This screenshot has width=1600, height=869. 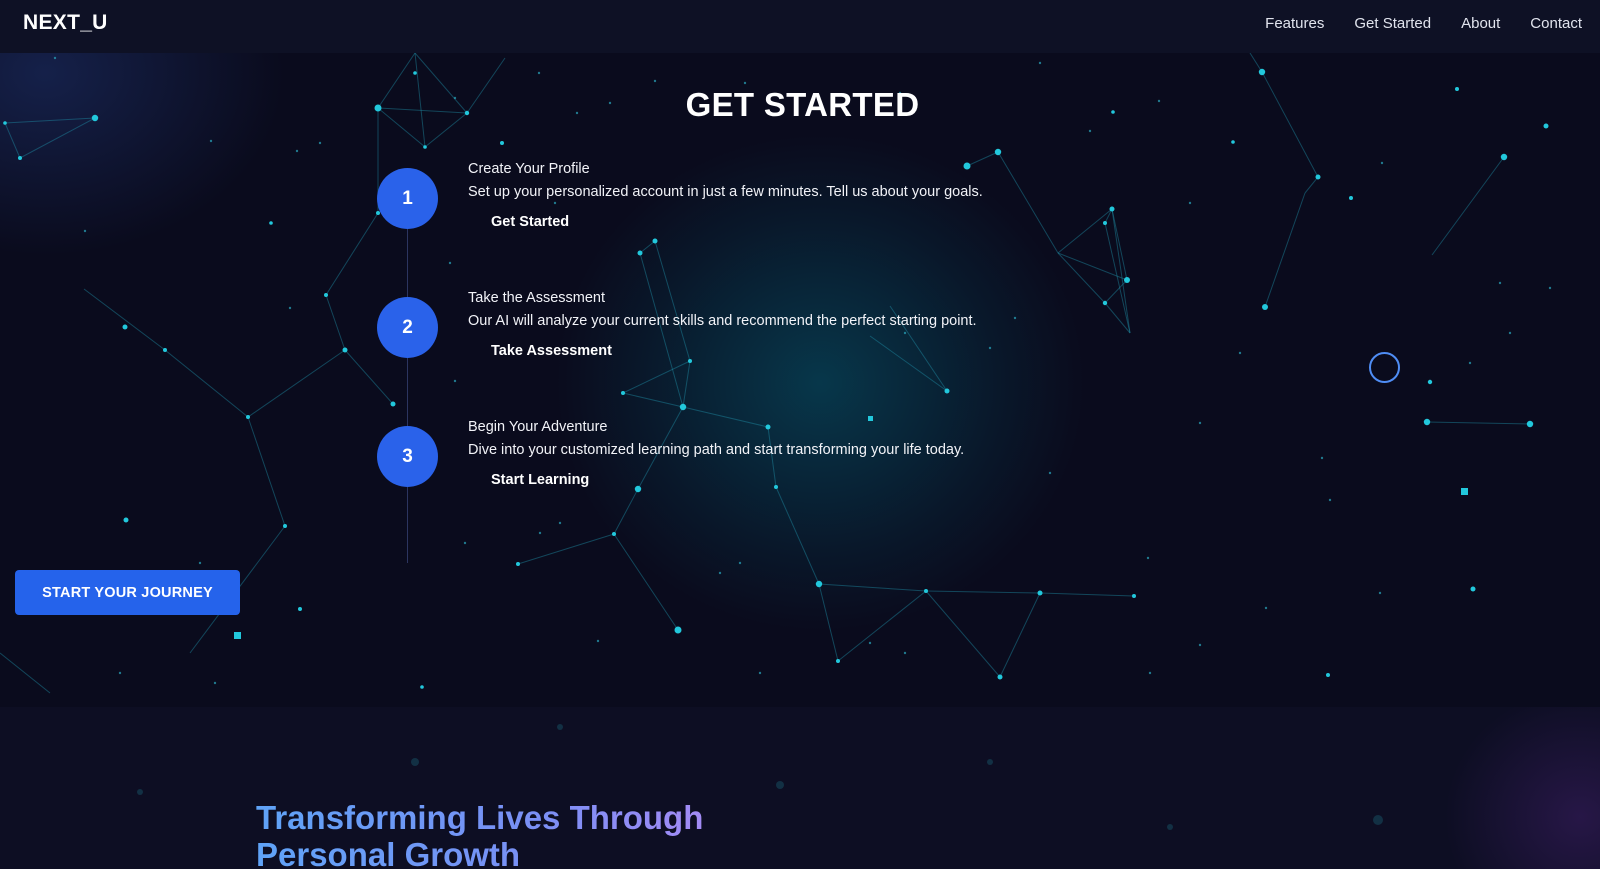 What do you see at coordinates (1384, 367) in the screenshot?
I see `cursor-ring-icon` at bounding box center [1384, 367].